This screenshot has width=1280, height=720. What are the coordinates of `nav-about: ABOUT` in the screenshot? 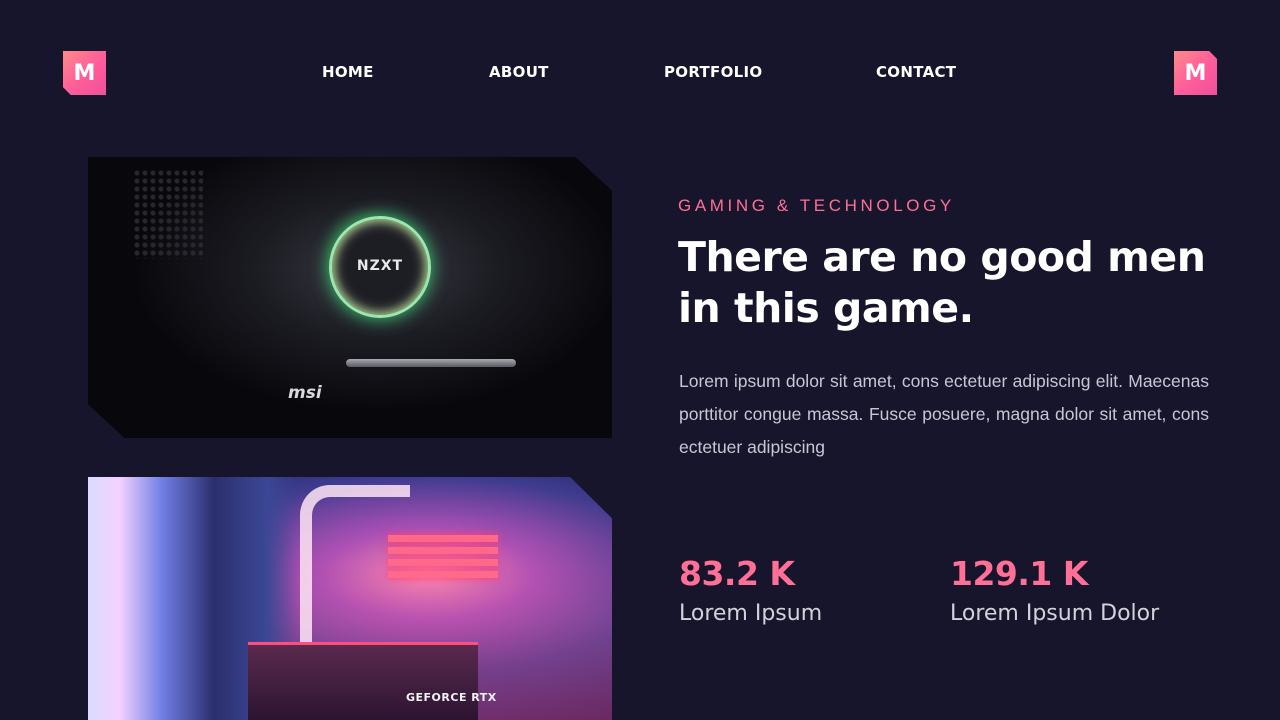 It's located at (519, 72).